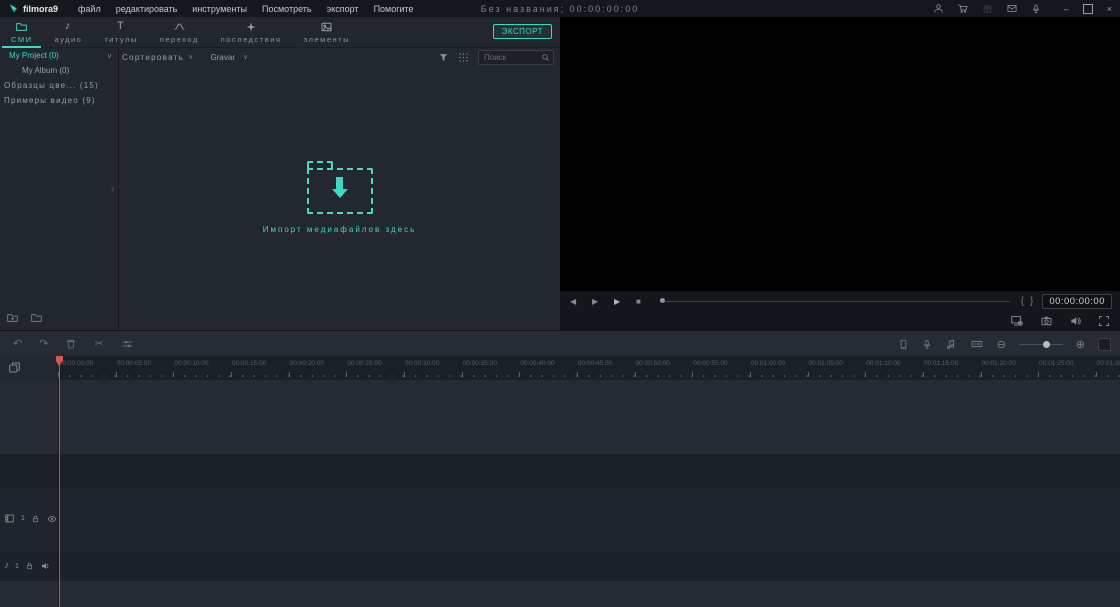  Describe the element at coordinates (963, 8) in the screenshot. I see `store-cart-icon` at that location.